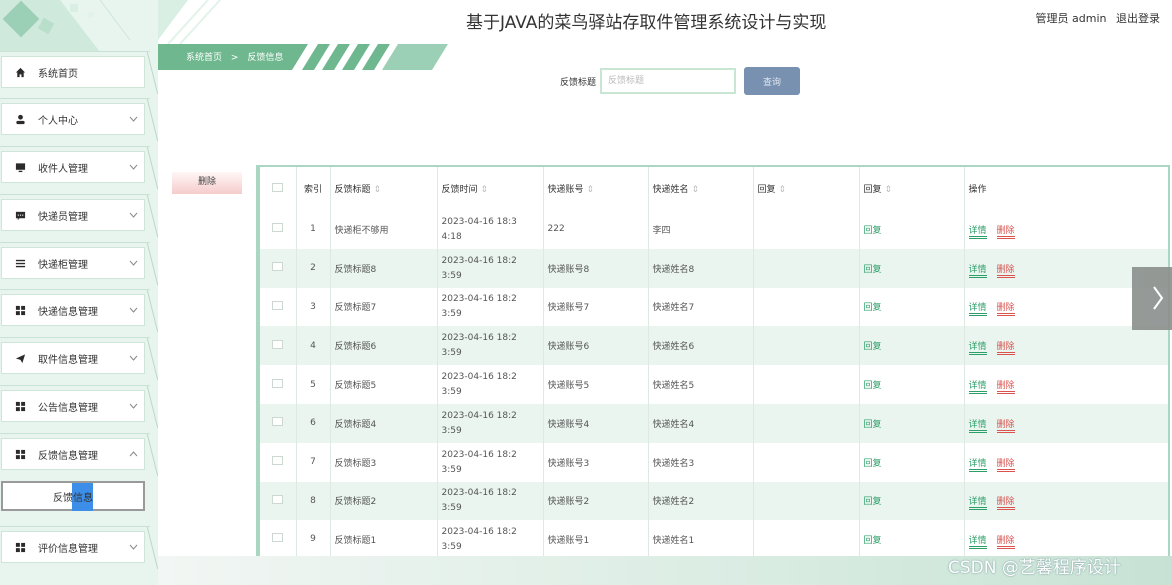 The image size is (1172, 585). Describe the element at coordinates (75, 116) in the screenshot. I see `sidebar-item-2: 个人中心` at that location.